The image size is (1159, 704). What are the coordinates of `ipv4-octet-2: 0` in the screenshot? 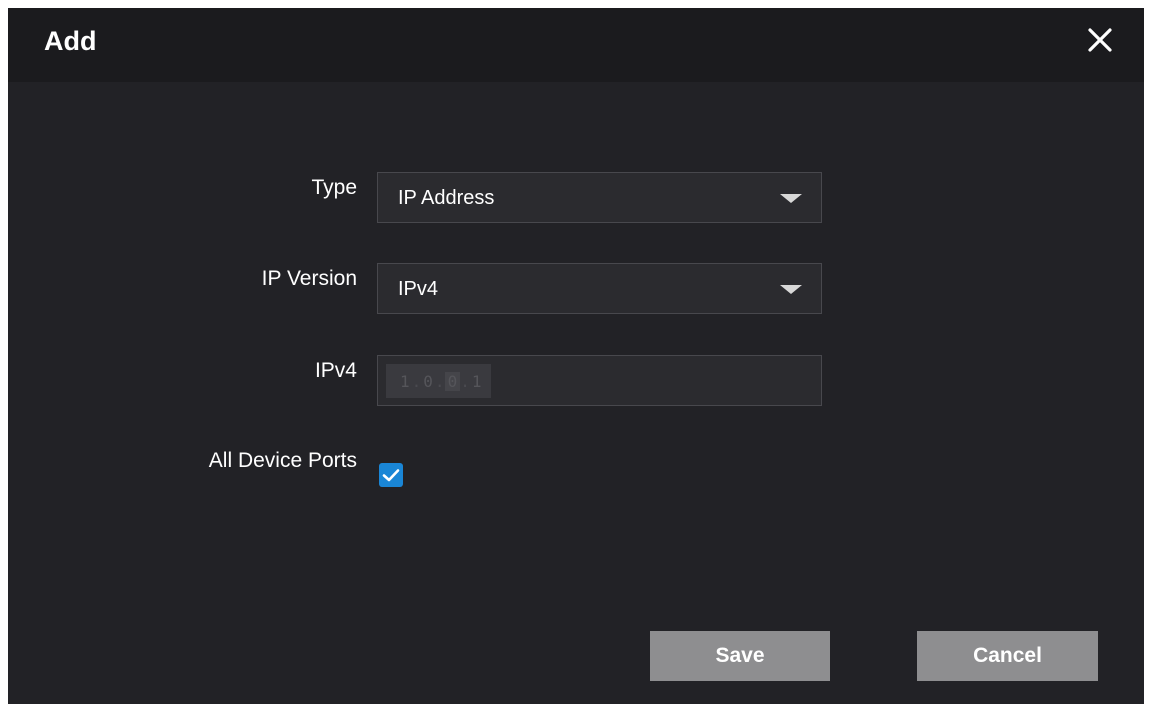 It's located at (428, 381).